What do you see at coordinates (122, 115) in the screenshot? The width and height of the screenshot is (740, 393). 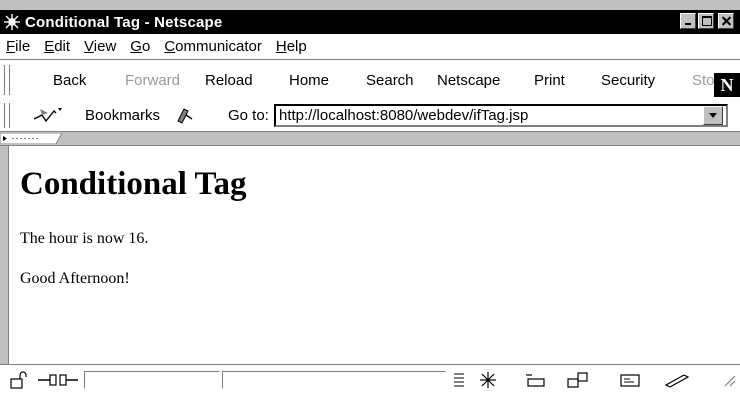 I see `bookmarks-label: Bookmarks` at bounding box center [122, 115].